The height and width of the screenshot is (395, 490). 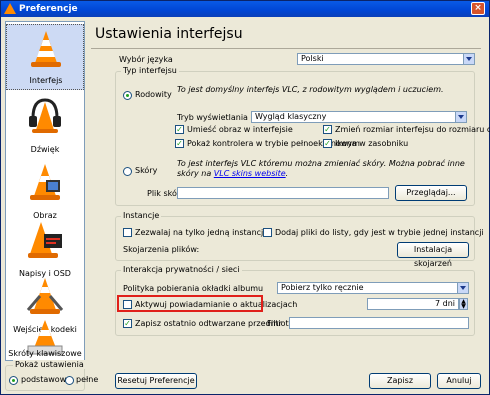 I want to click on native-radio, so click(x=127, y=95).